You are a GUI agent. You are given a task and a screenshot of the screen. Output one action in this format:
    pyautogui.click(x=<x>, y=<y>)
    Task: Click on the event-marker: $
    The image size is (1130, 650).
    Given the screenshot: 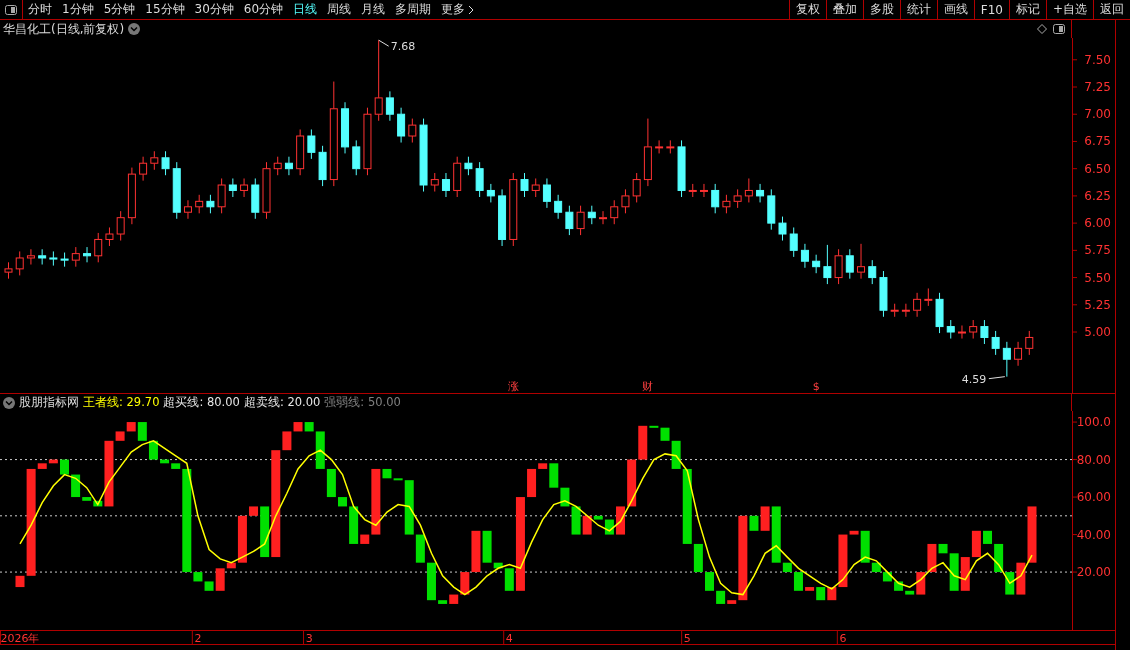 What is the action you would take?
    pyautogui.click(x=816, y=386)
    